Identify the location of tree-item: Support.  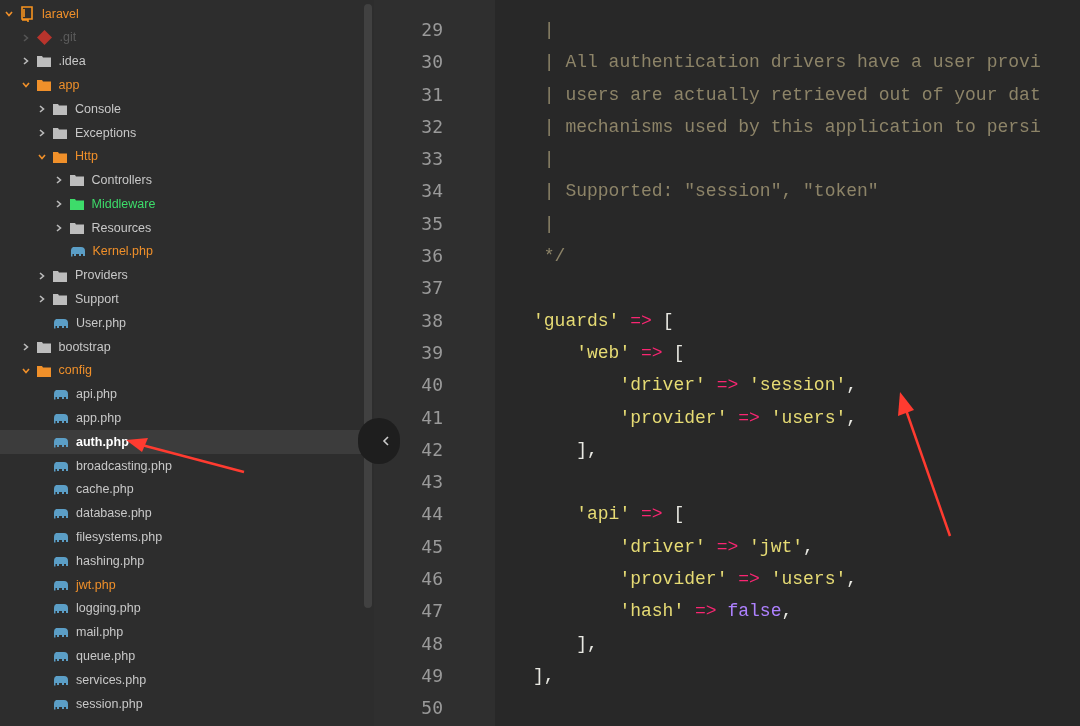
(181, 299).